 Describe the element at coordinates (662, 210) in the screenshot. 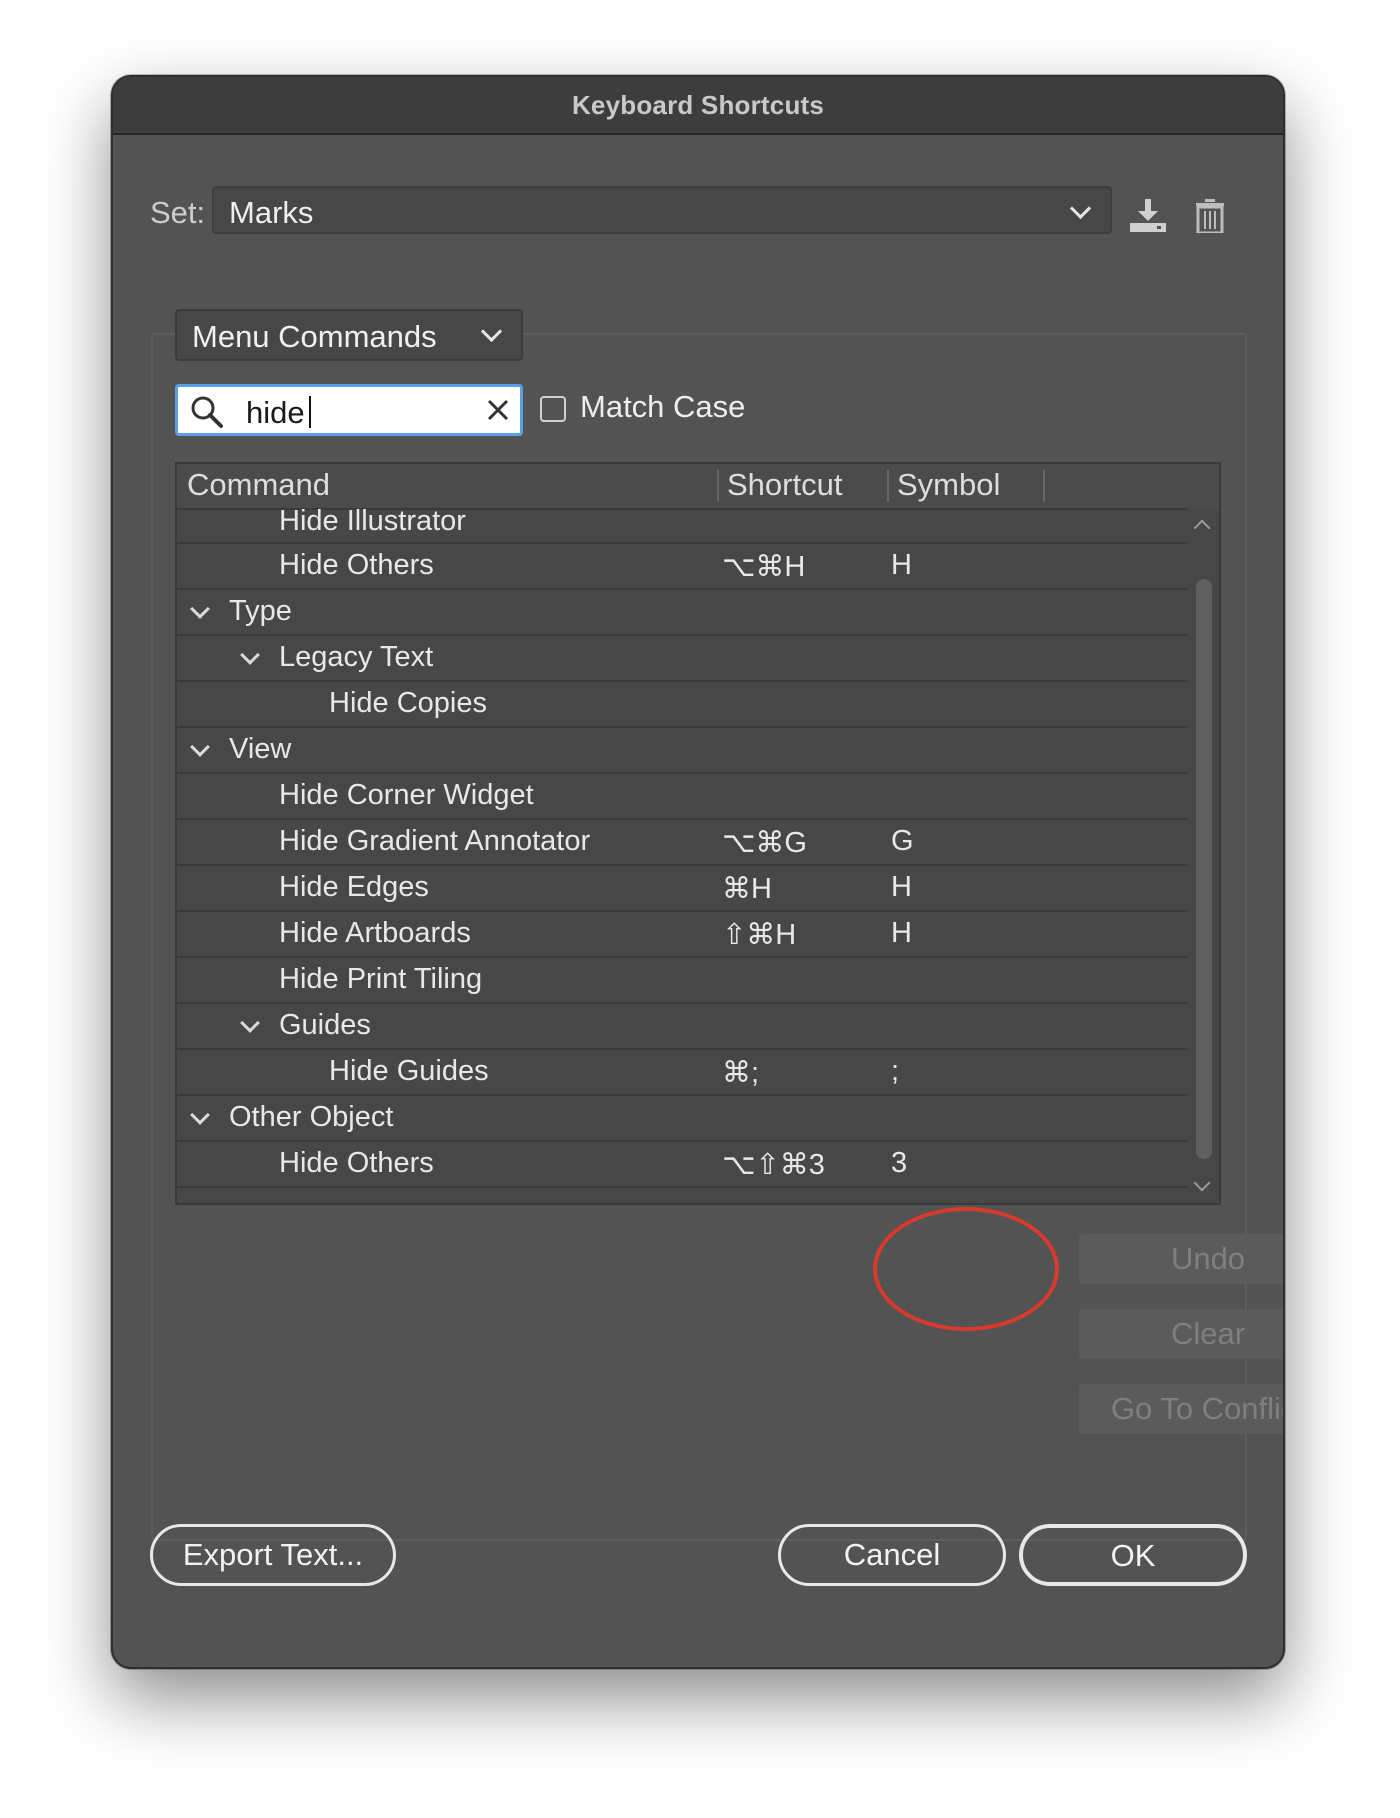

I see `set-dropdown: Marks` at that location.